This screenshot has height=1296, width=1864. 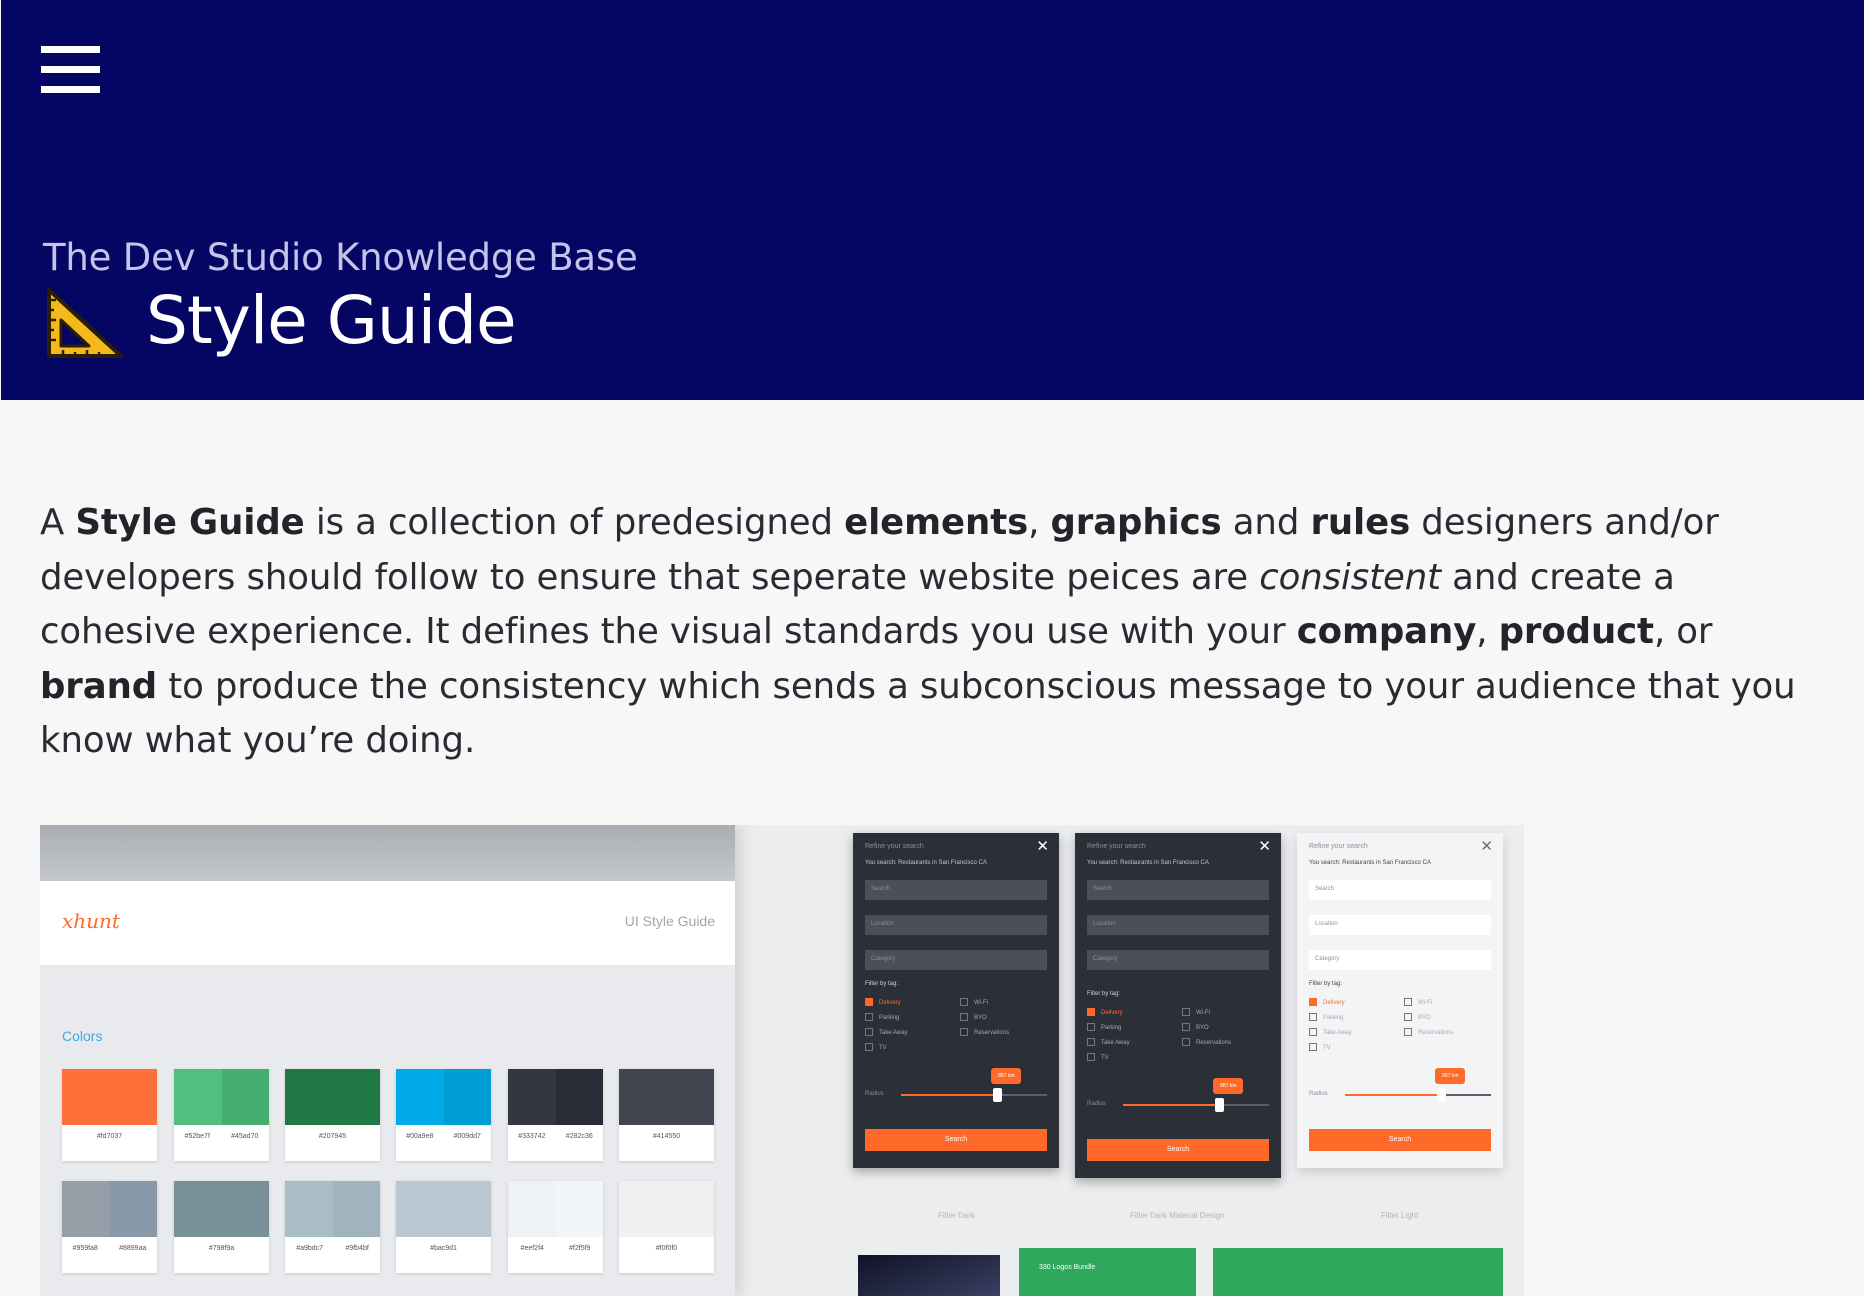 What do you see at coordinates (310, 1248) in the screenshot?
I see `swatch-hex-label: #a9bdc7` at bounding box center [310, 1248].